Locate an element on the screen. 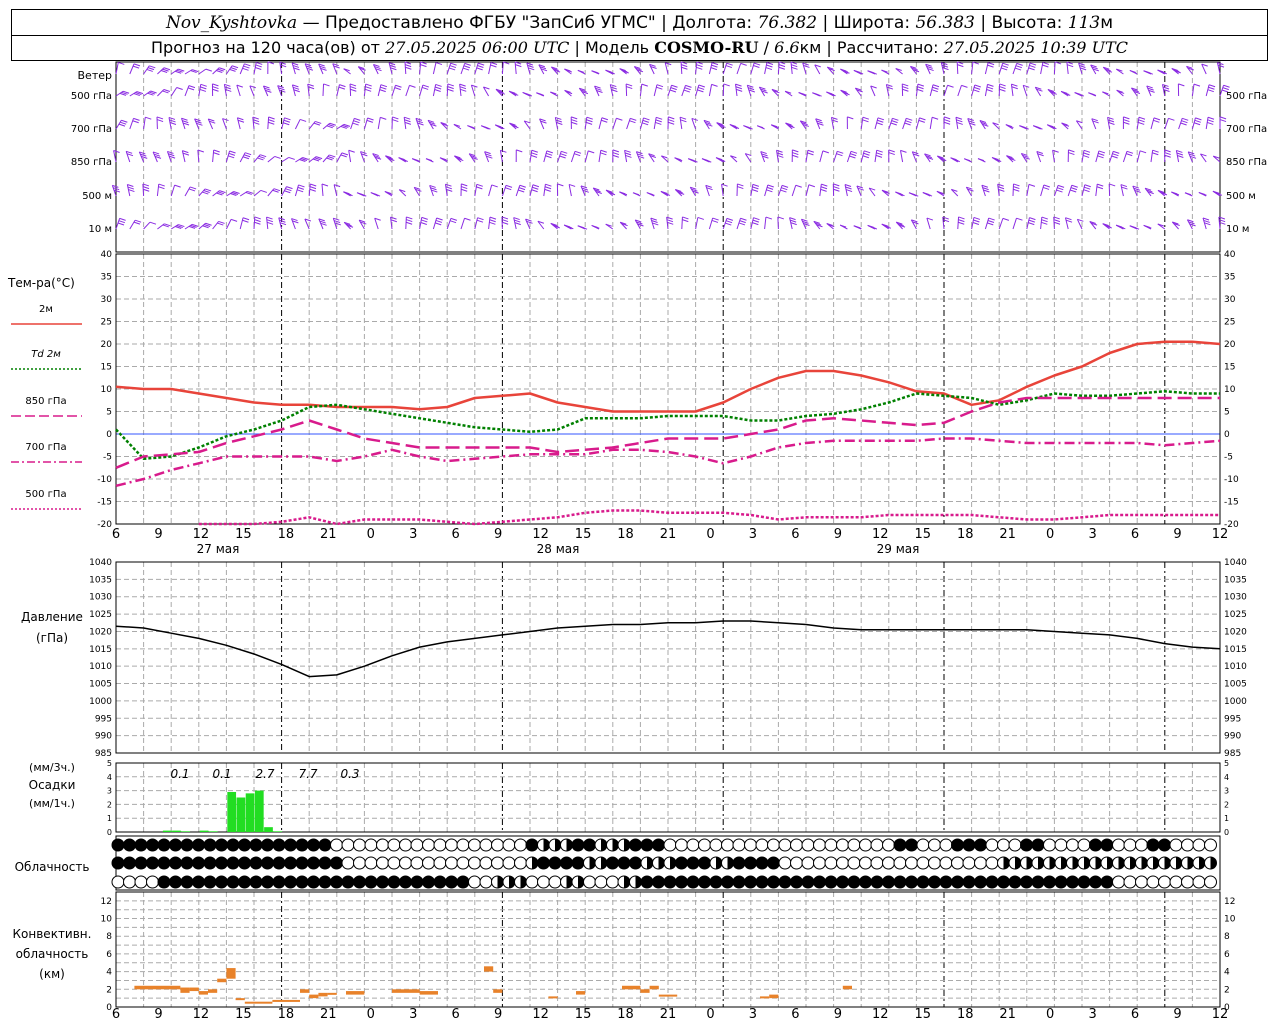 This screenshot has height=1024, width=1280. wind-level-label: 500 м is located at coordinates (97, 196).